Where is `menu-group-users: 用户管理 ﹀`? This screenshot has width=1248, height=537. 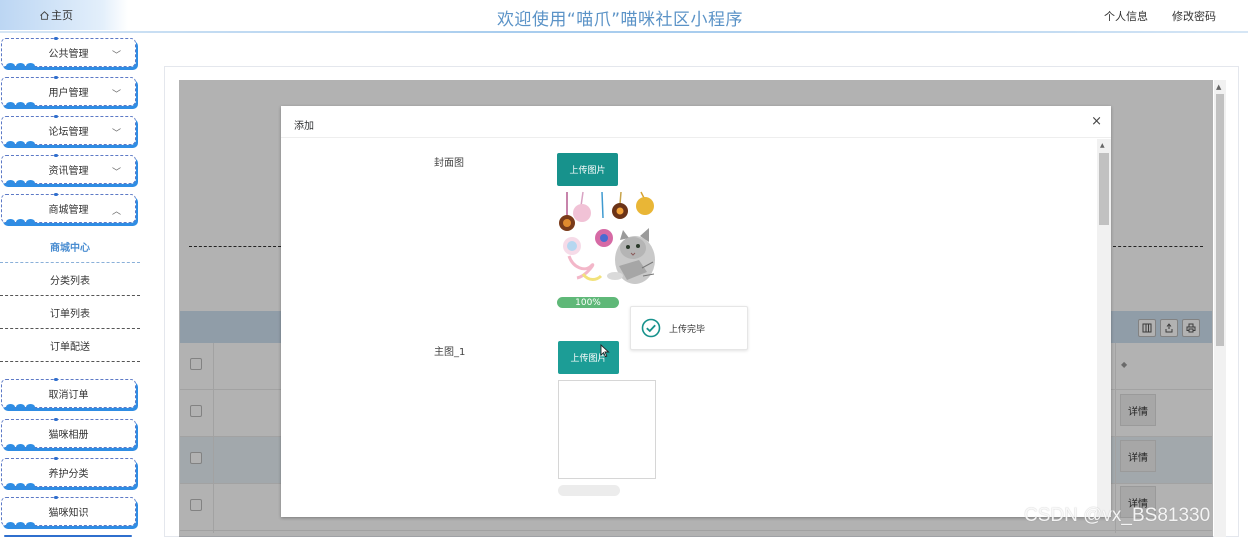
menu-group-users: 用户管理 ﹀ is located at coordinates (68, 92).